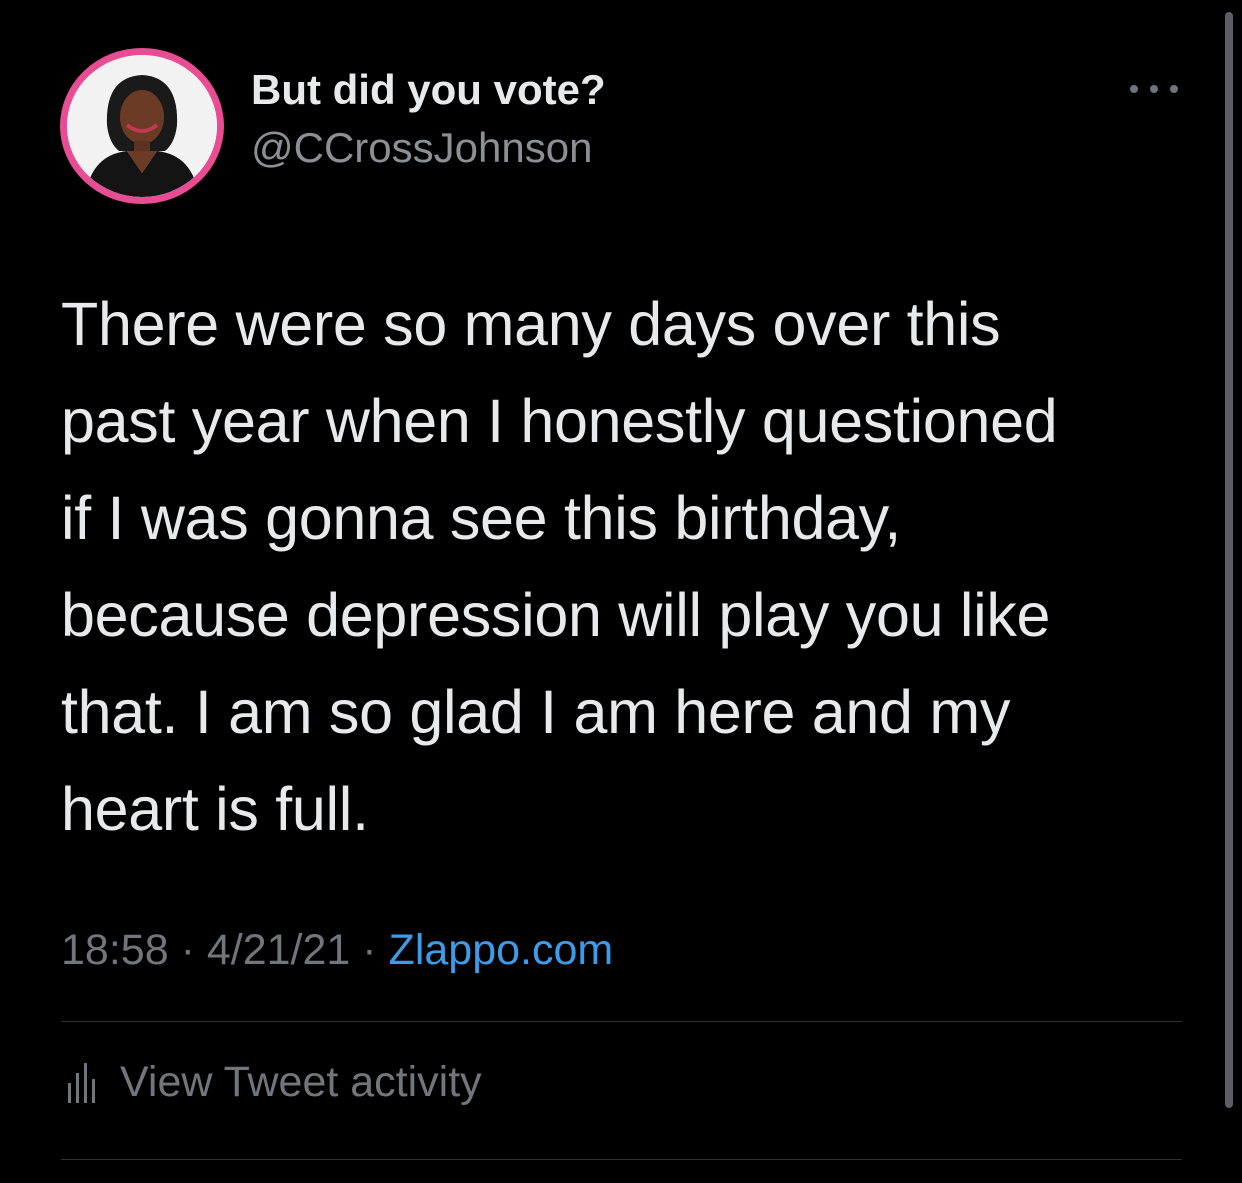  I want to click on avatar, so click(142, 126).